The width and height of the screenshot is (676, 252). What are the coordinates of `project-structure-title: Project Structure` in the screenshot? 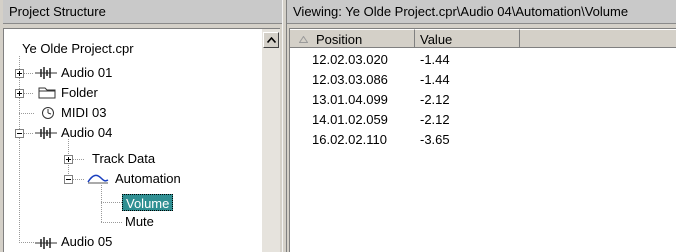 It's located at (142, 12).